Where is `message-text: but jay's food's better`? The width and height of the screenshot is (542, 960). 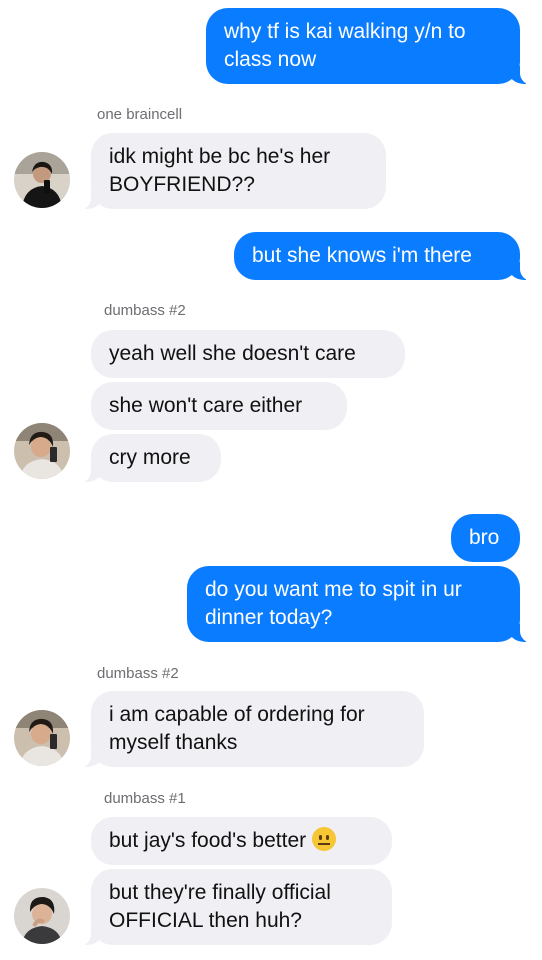
message-text: but jay's food's better is located at coordinates (208, 840).